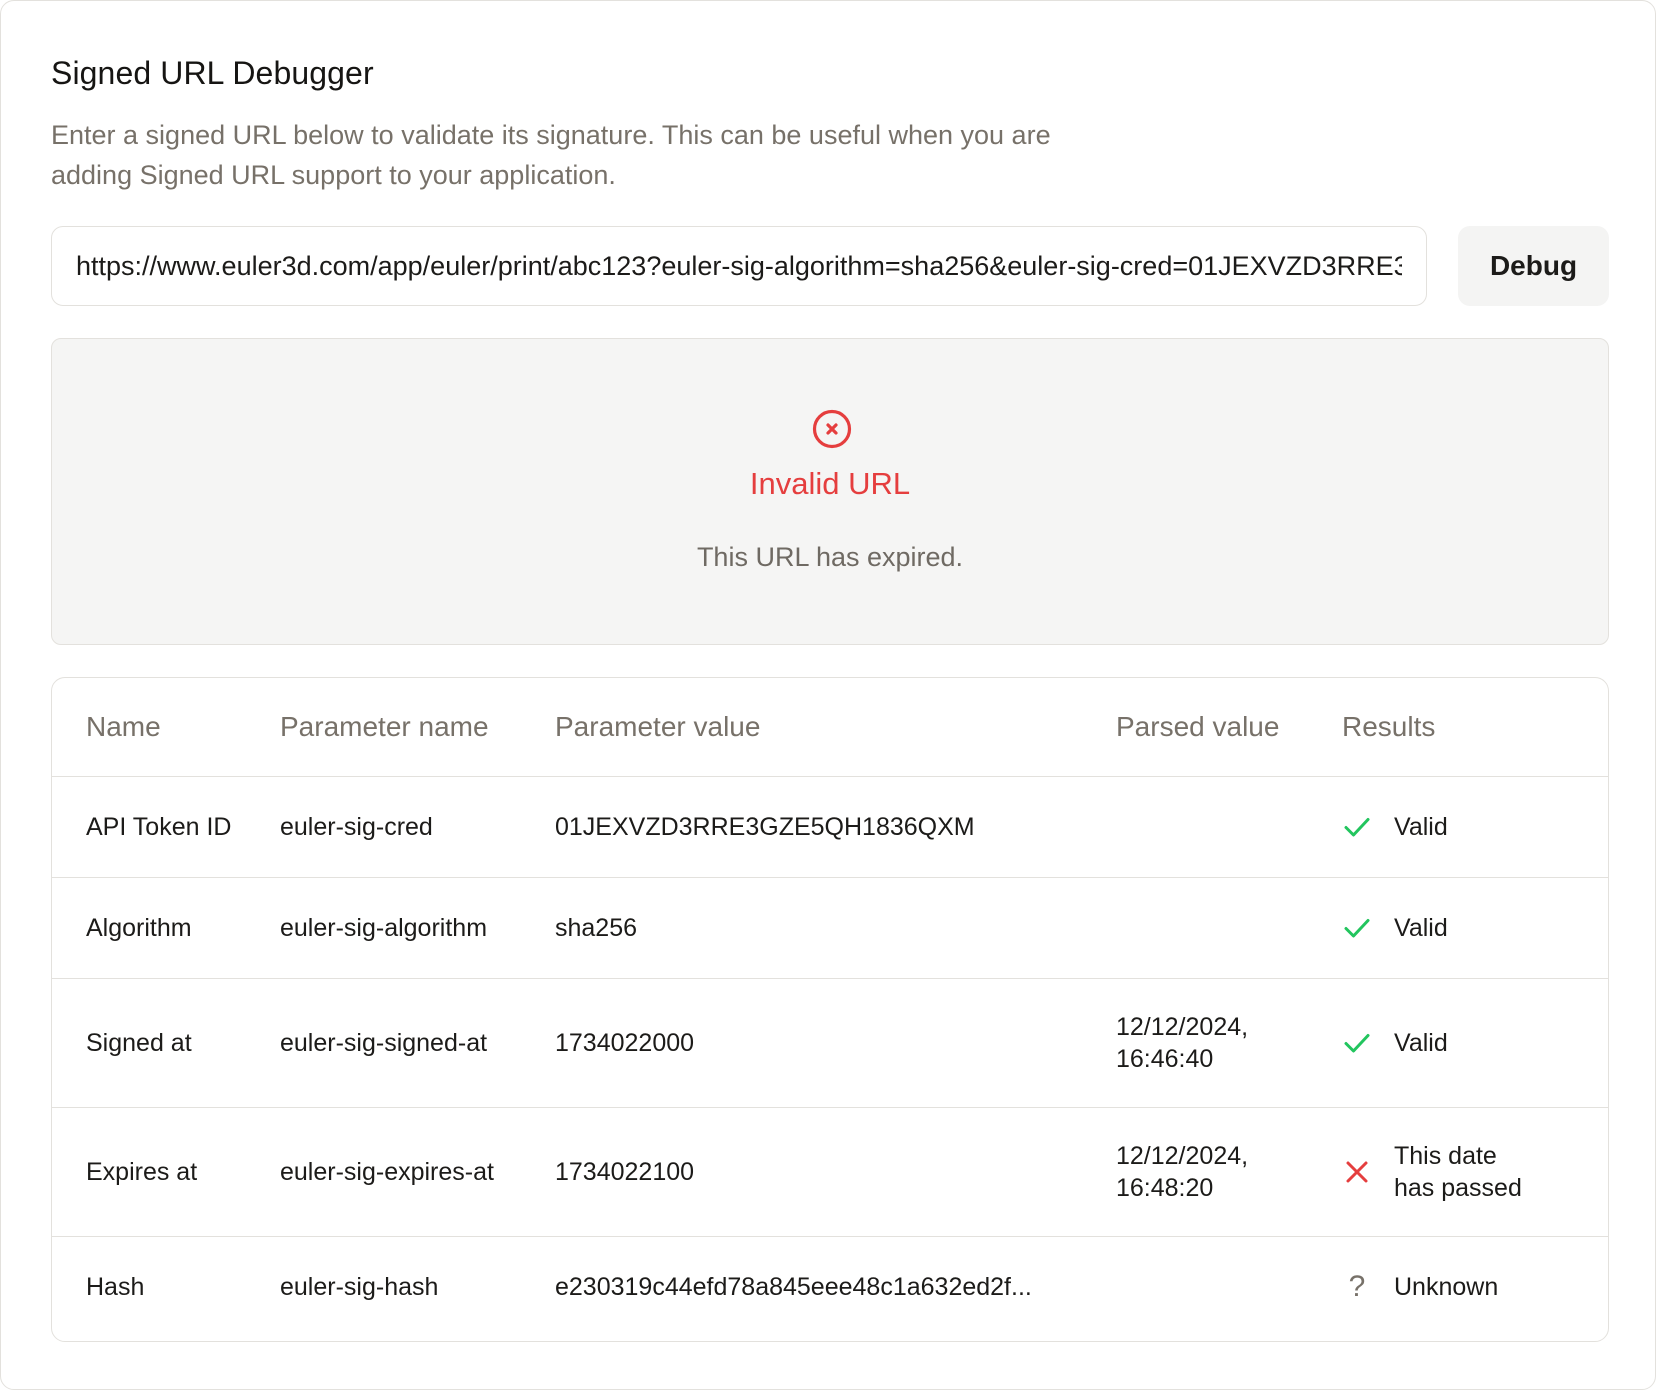 This screenshot has height=1392, width=1658. What do you see at coordinates (830, 557) in the screenshot?
I see `status-message: This URL has expired.` at bounding box center [830, 557].